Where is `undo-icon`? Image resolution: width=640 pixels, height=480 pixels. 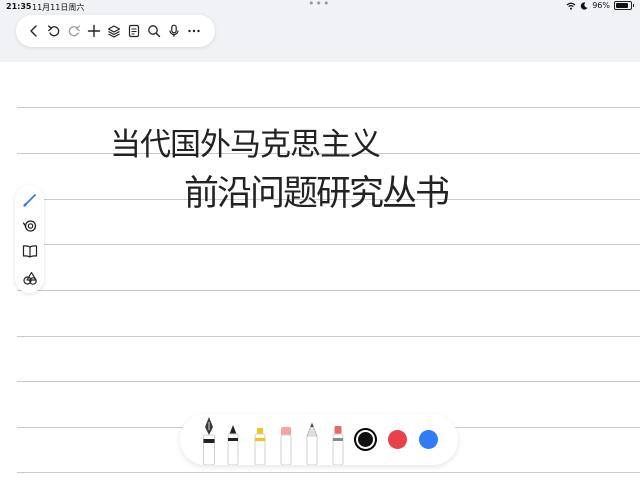 undo-icon is located at coordinates (54, 31).